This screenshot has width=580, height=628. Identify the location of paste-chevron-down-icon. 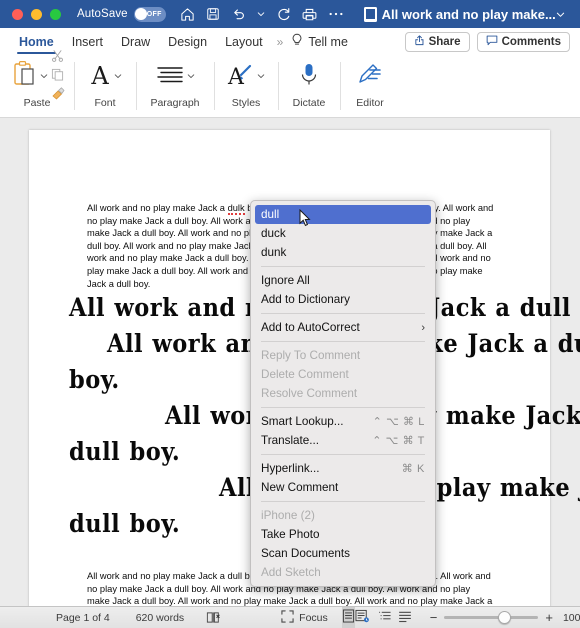
(44, 77).